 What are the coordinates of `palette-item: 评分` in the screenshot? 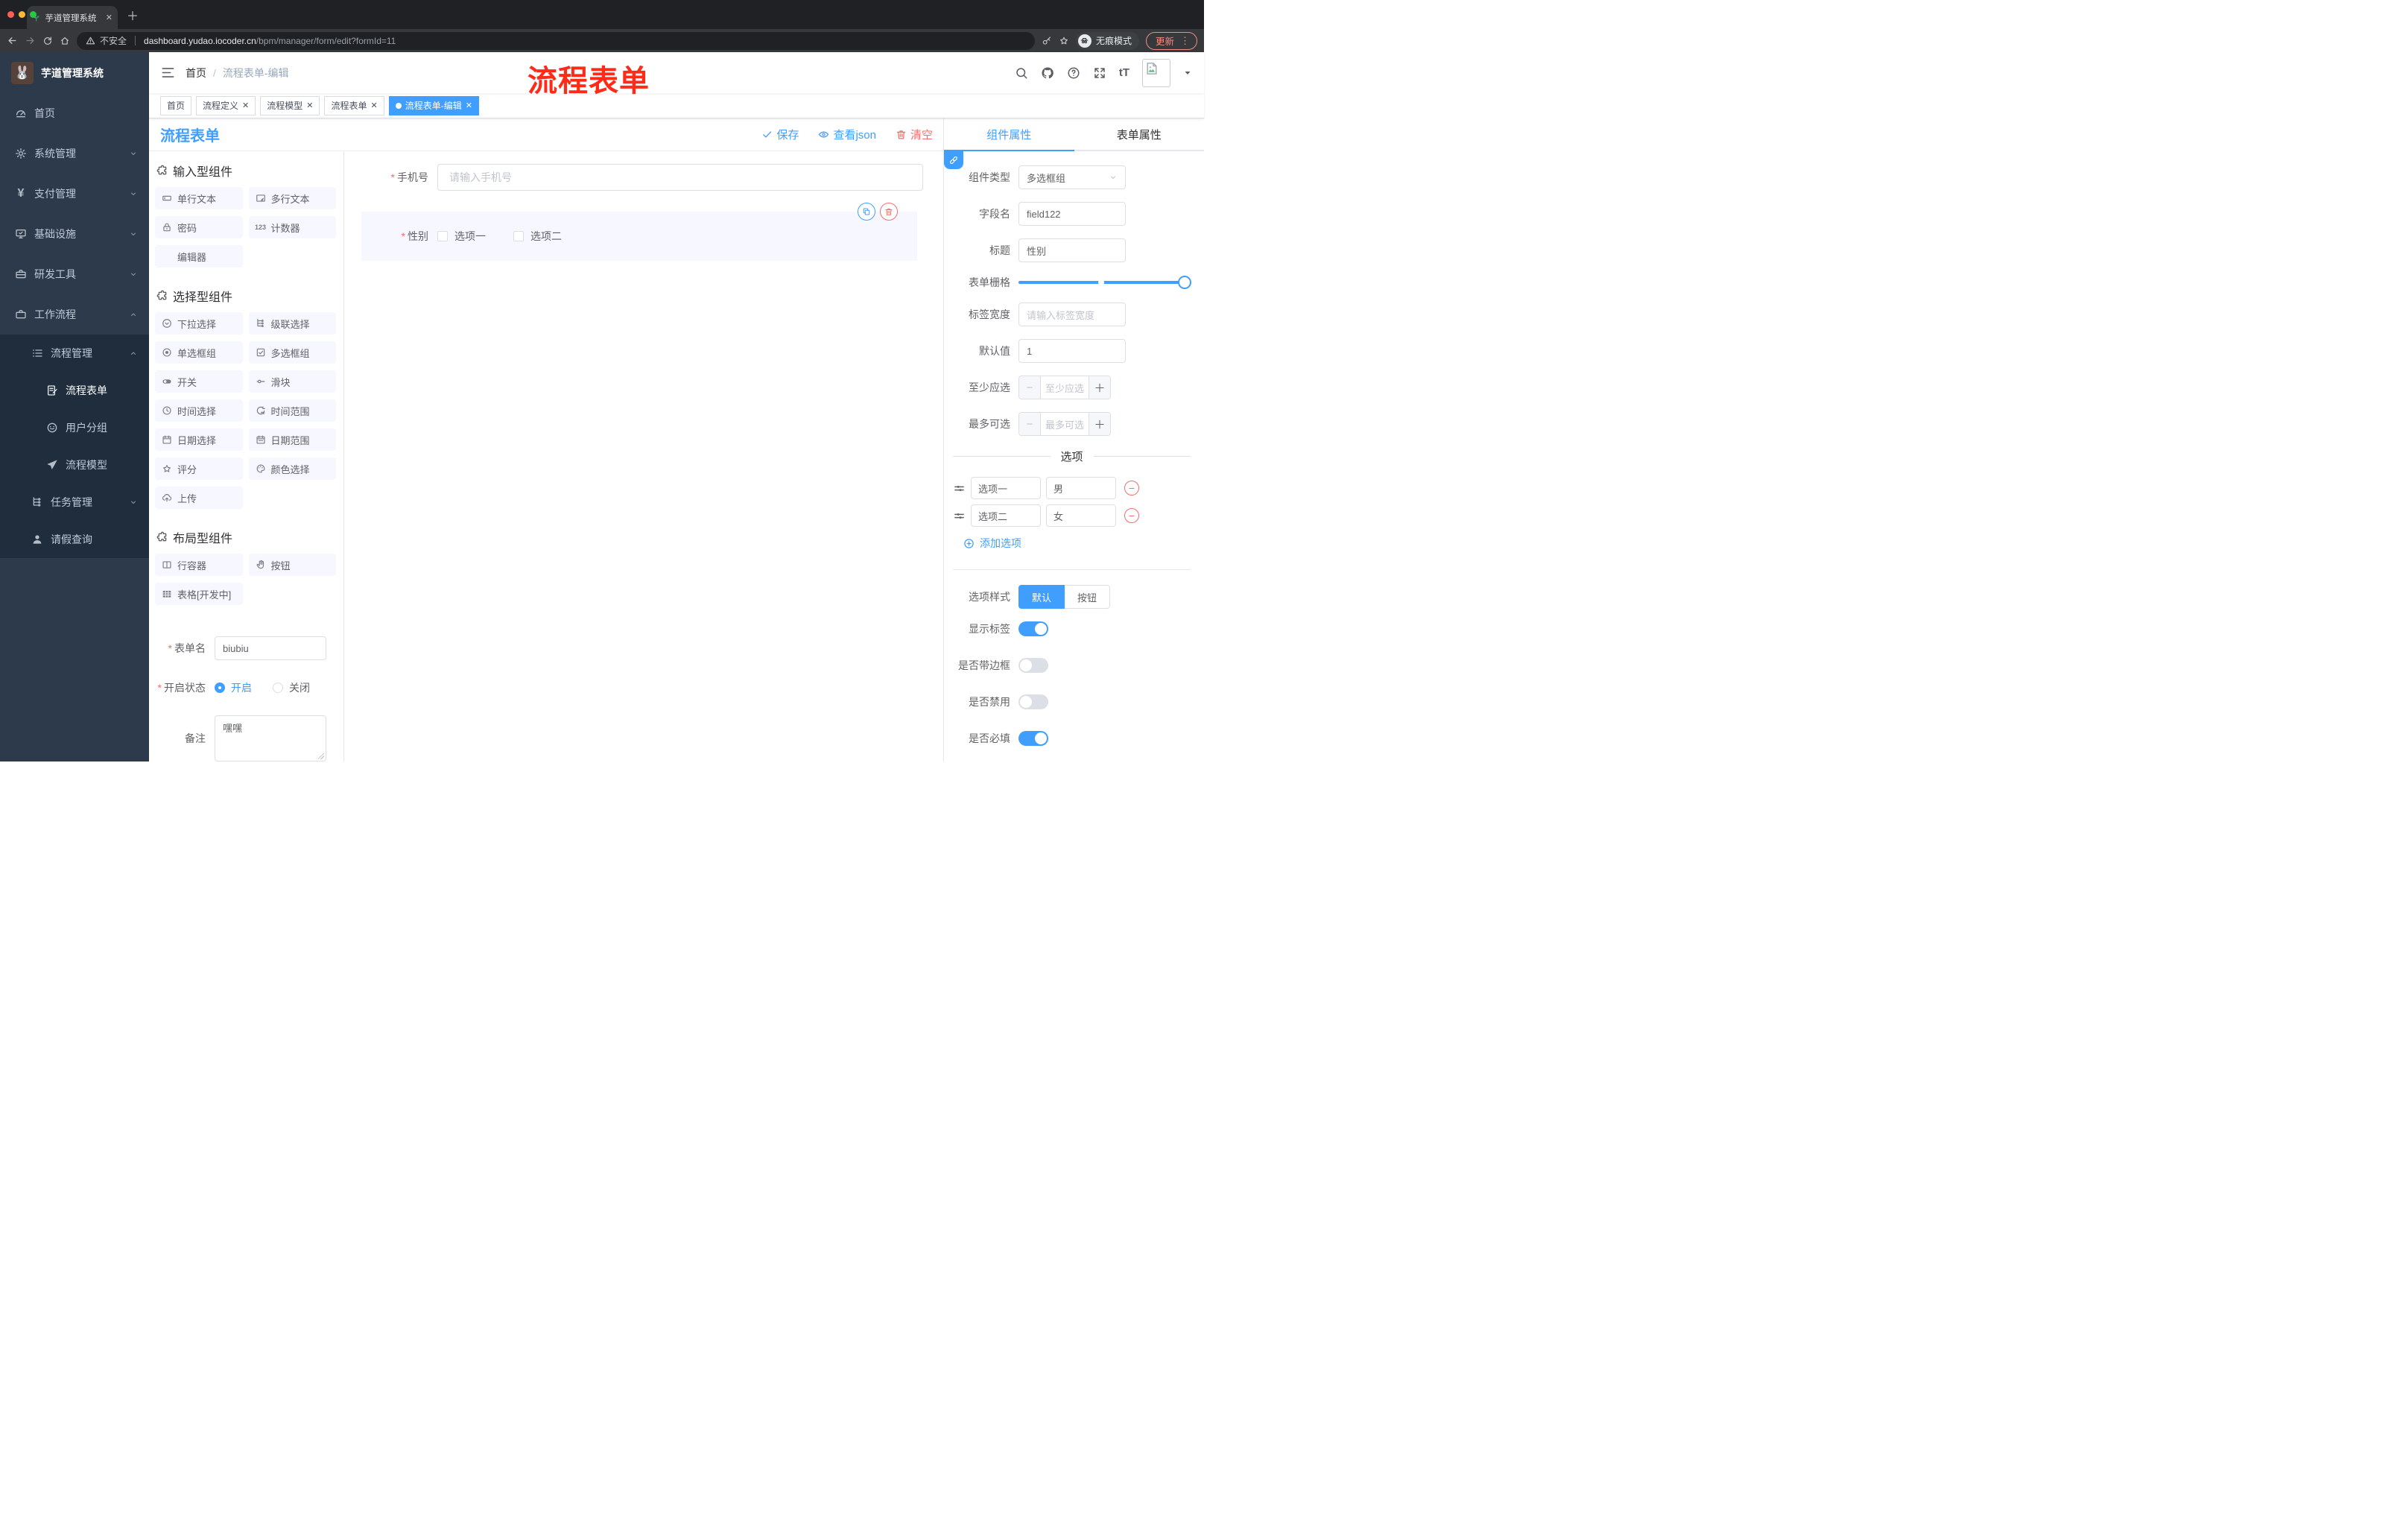 It's located at (199, 469).